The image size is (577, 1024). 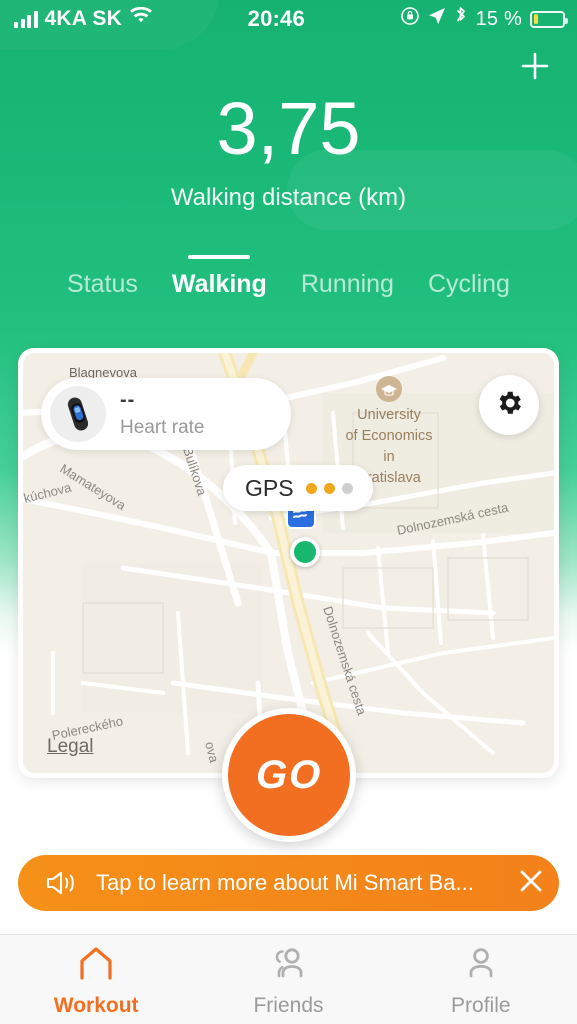 I want to click on heart-rate-label: Heart rate, so click(x=162, y=427).